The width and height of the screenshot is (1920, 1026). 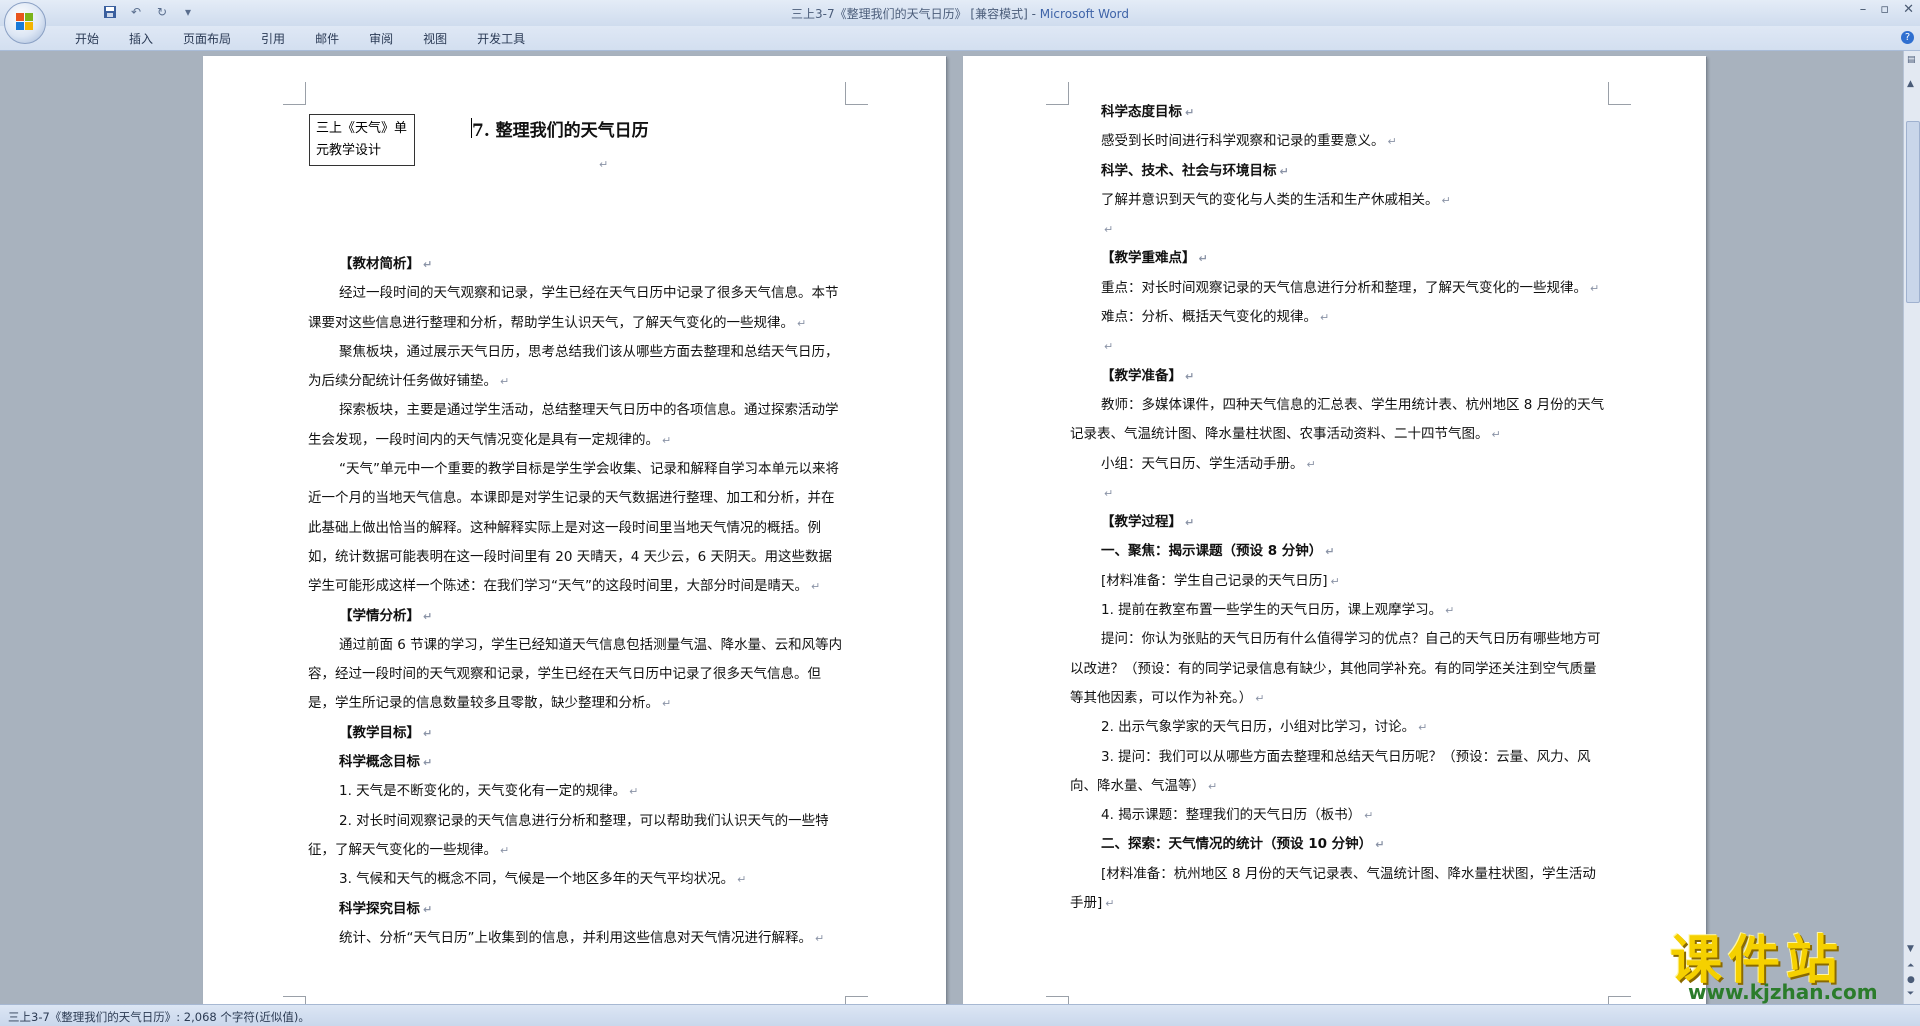 I want to click on subheading: 科学、技术、社会与环境目标 ↵, so click(x=1195, y=170).